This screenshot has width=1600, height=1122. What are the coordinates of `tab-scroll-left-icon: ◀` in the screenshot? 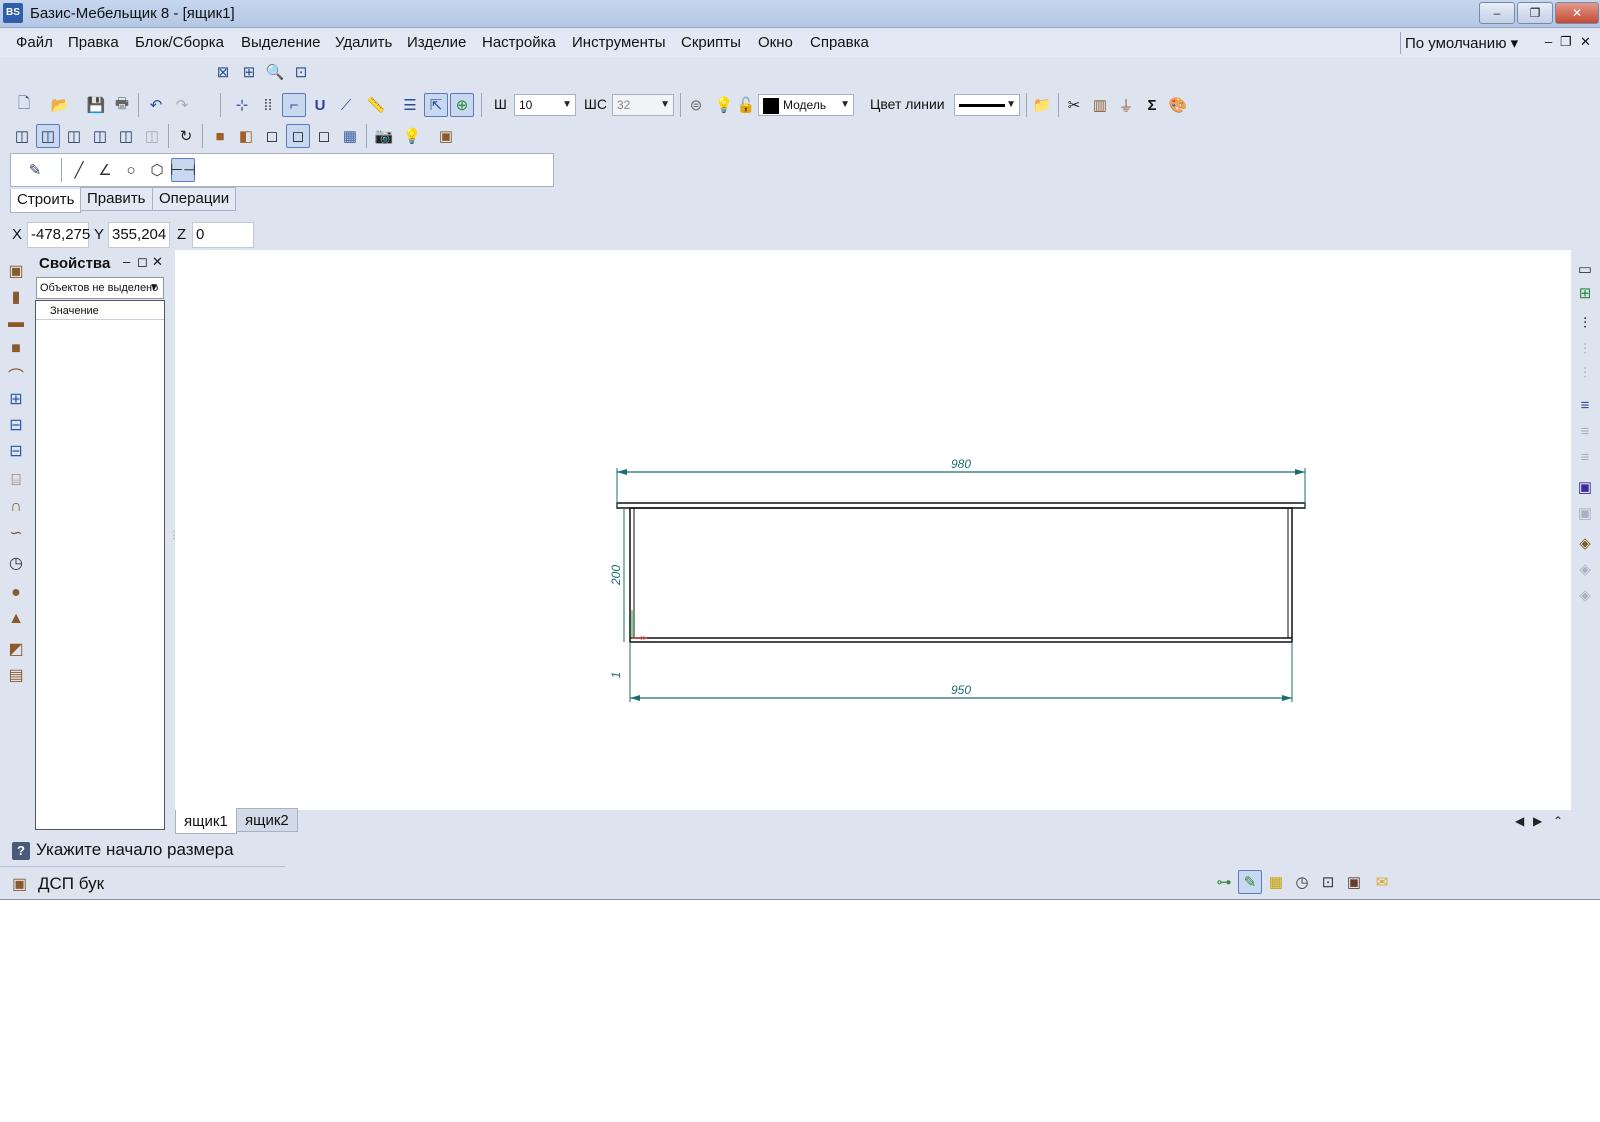 It's located at (1519, 821).